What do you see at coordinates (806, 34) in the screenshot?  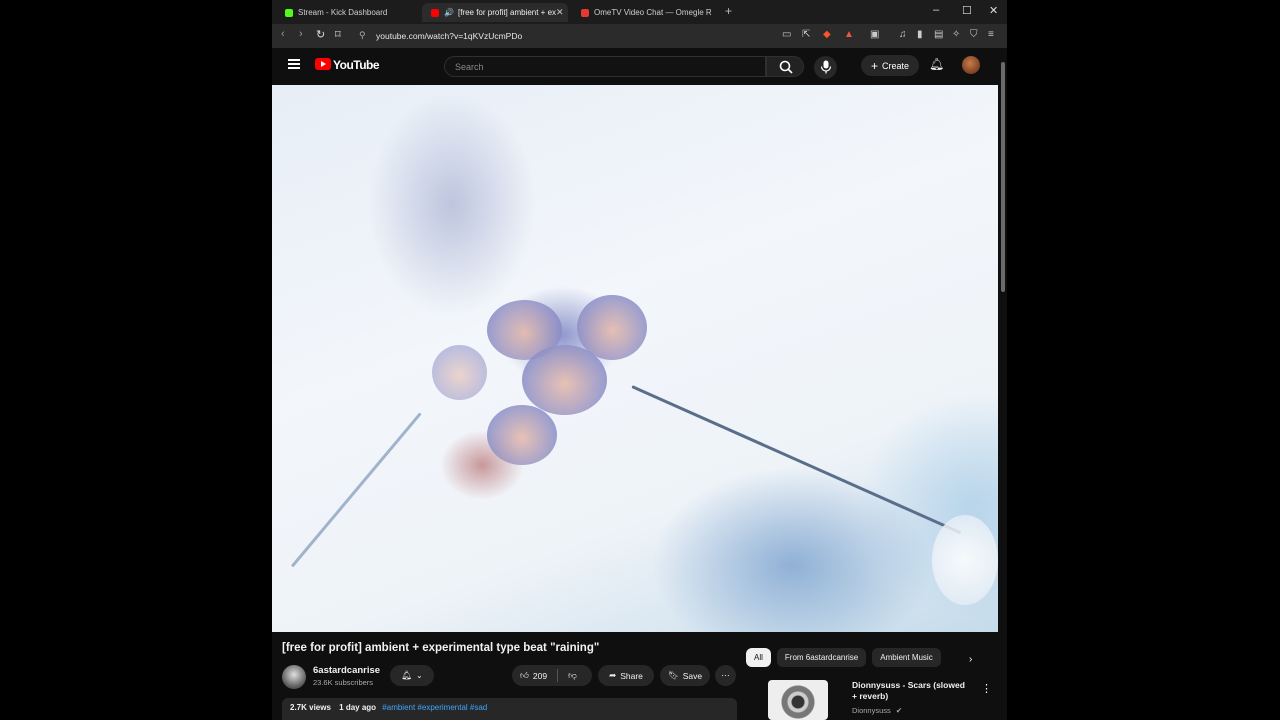 I see `share-page-icon: ⇱` at bounding box center [806, 34].